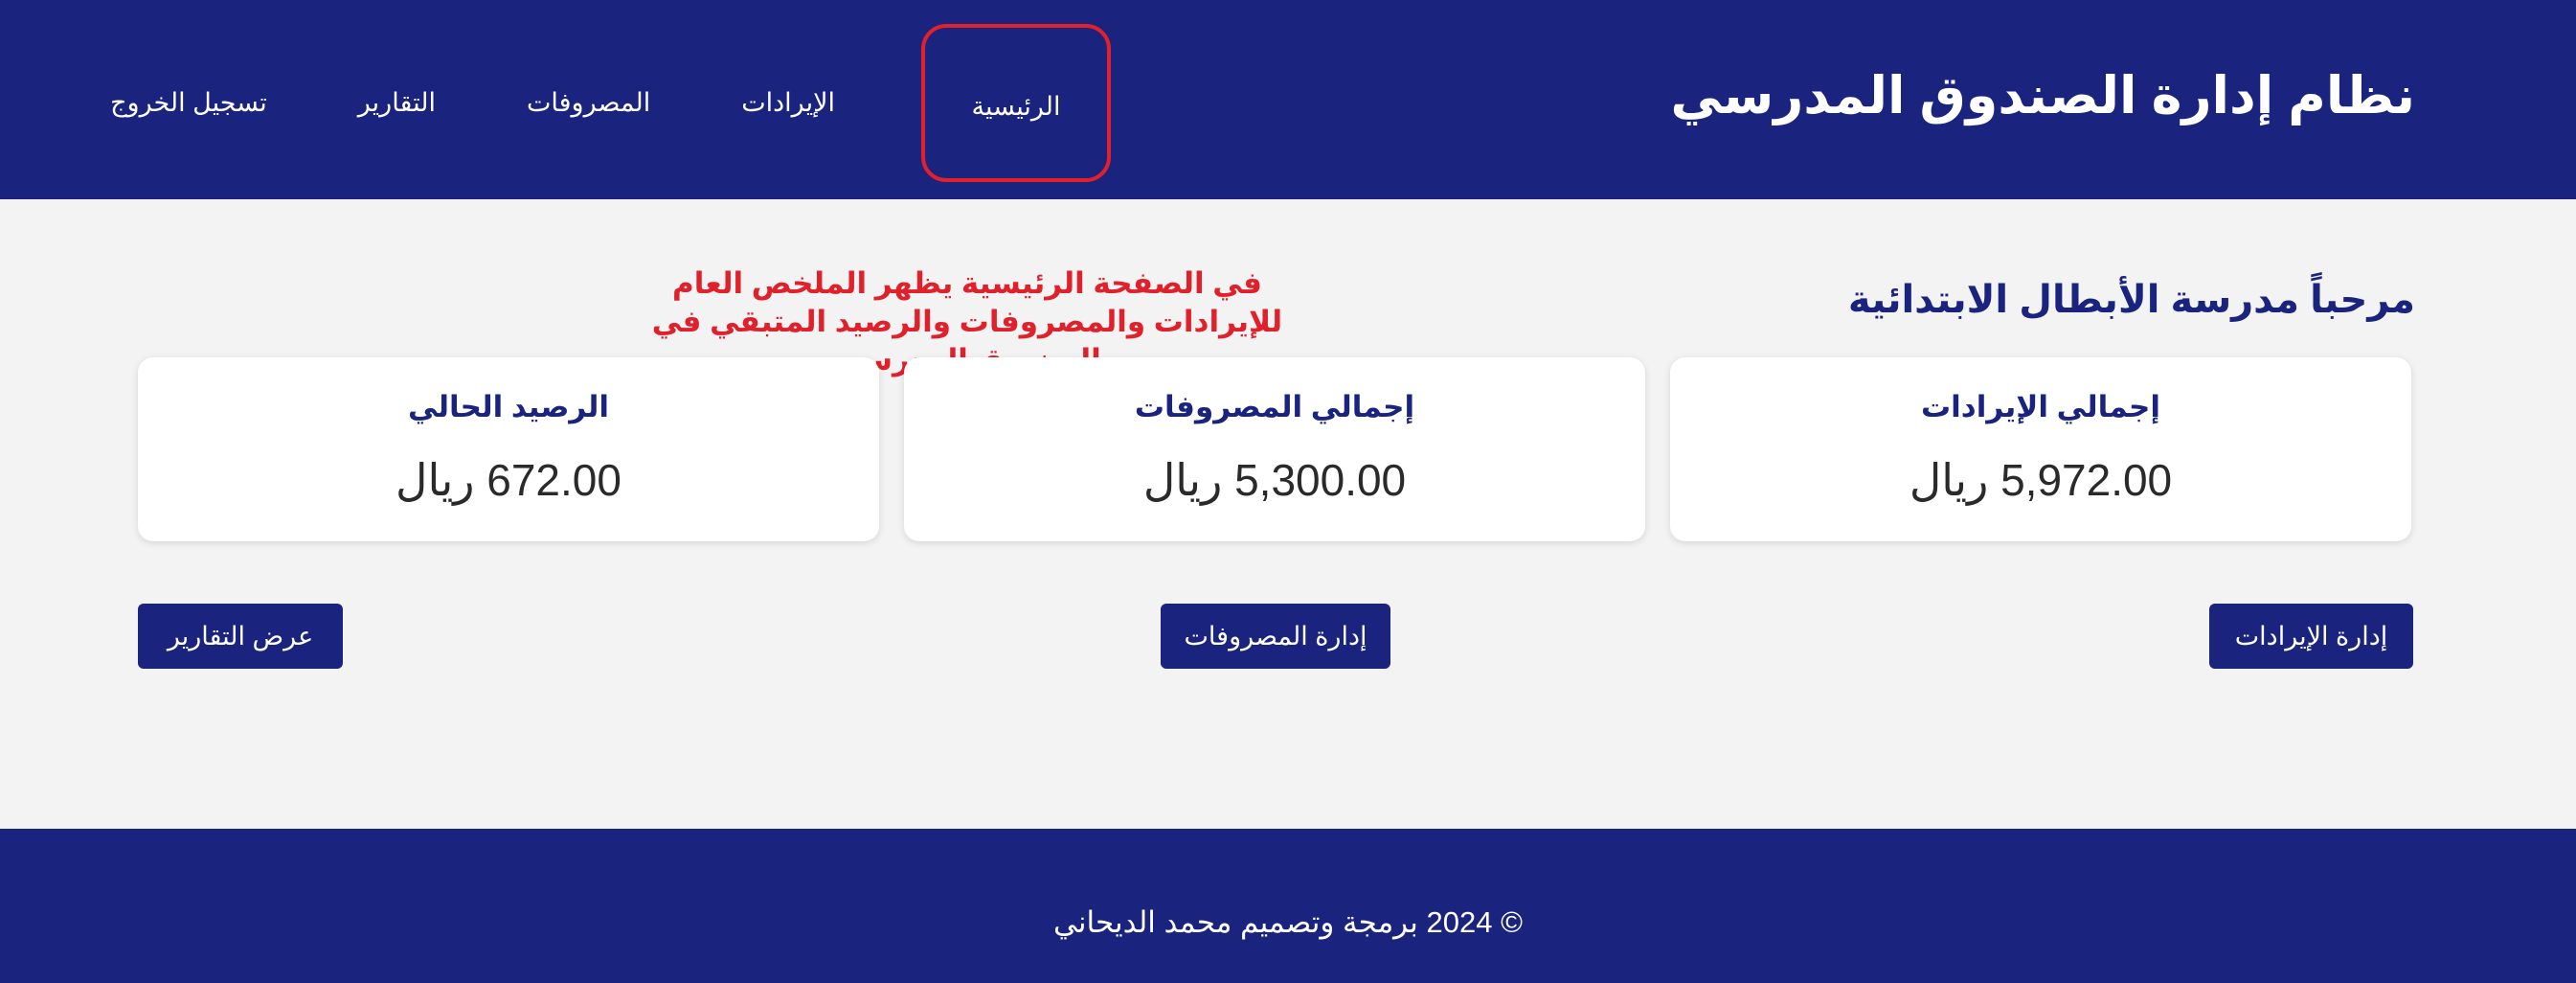 This screenshot has width=2576, height=983. What do you see at coordinates (188, 103) in the screenshot?
I see `nav-item-logout: تسجيل الخروج` at bounding box center [188, 103].